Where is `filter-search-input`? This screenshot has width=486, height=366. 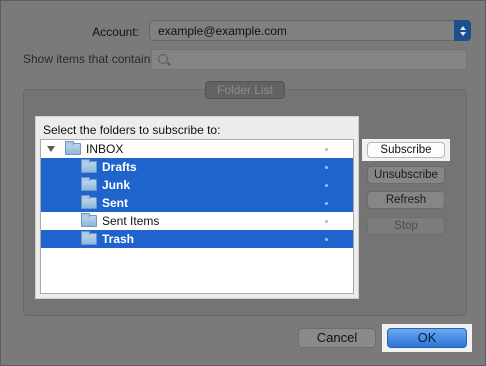
filter-search-input is located at coordinates (309, 59).